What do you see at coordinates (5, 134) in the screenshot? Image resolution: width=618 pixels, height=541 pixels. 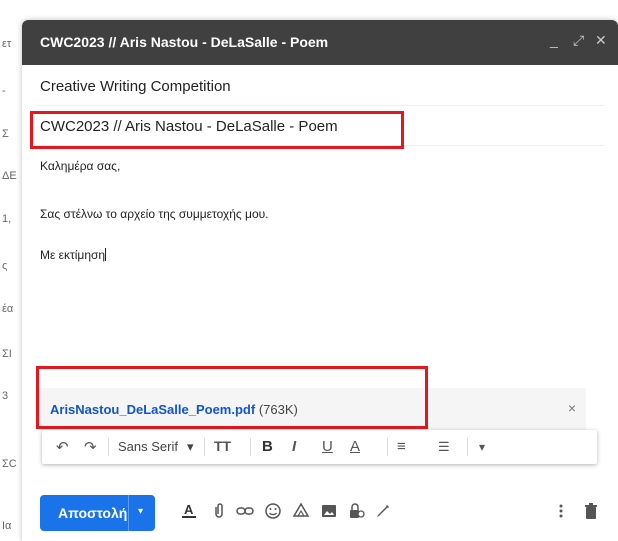 I see `inbox-fragment: Σ` at bounding box center [5, 134].